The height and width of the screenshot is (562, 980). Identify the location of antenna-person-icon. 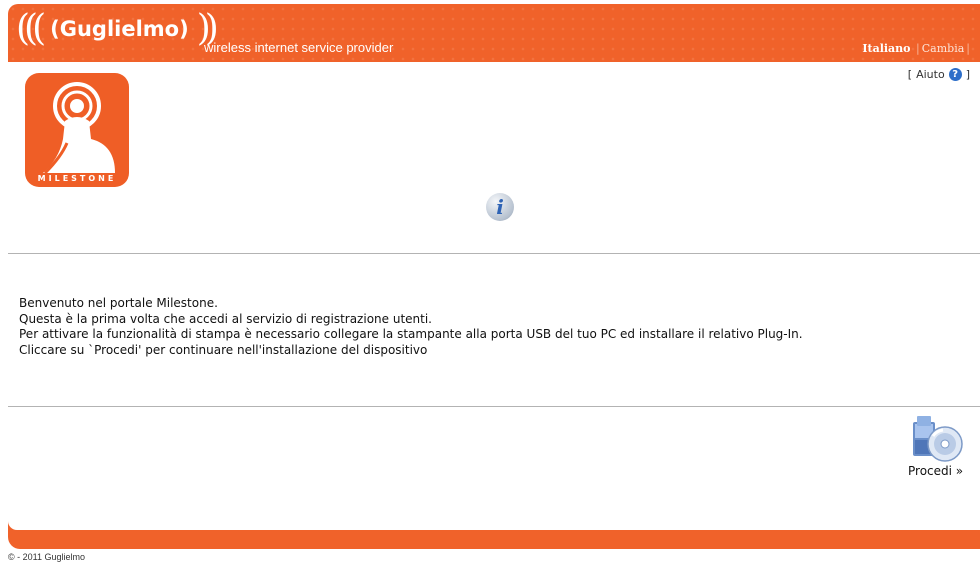
(79, 128).